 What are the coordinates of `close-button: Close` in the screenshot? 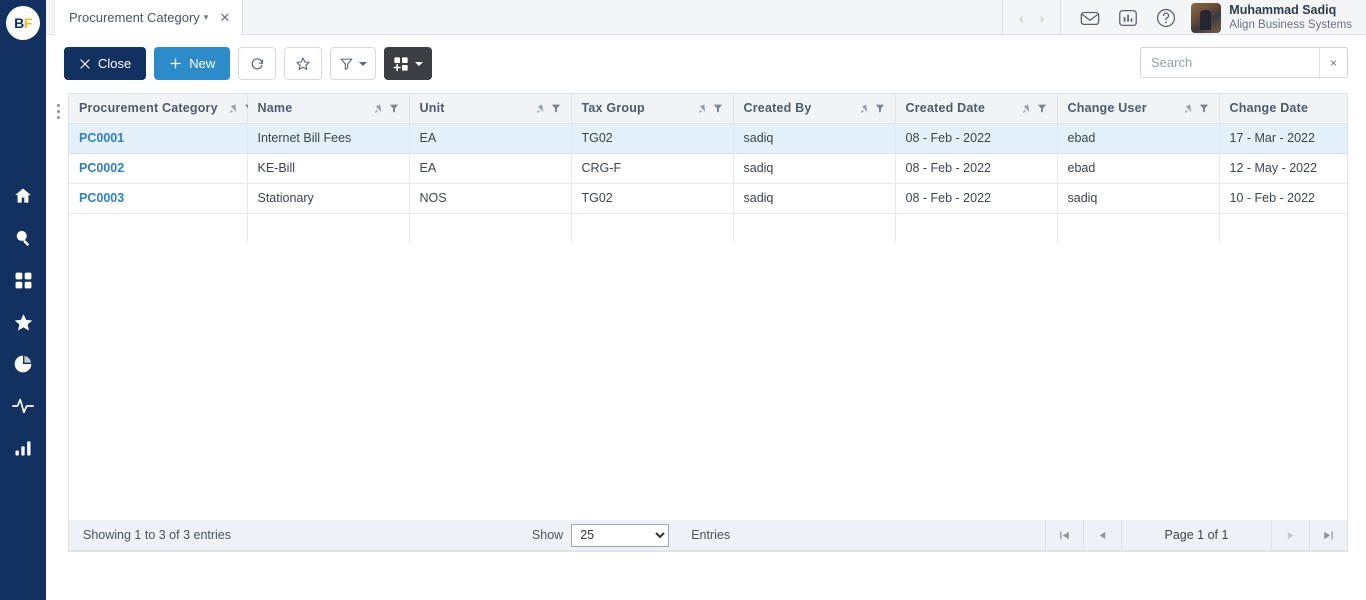 It's located at (105, 63).